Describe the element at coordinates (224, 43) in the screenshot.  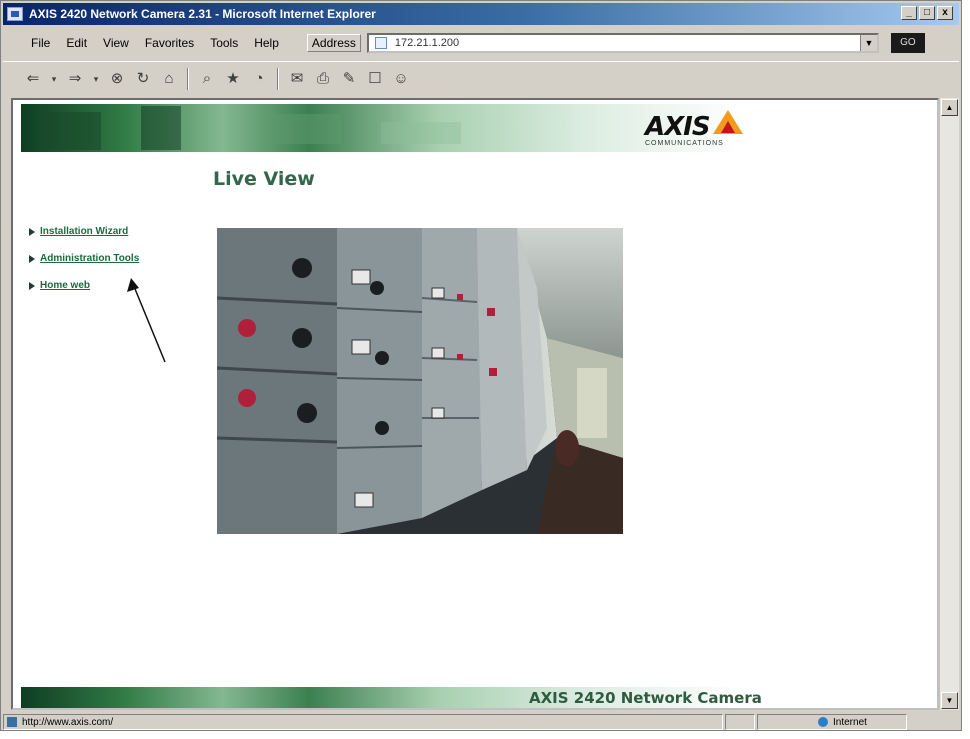
I see `menu-tools: Tools` at that location.